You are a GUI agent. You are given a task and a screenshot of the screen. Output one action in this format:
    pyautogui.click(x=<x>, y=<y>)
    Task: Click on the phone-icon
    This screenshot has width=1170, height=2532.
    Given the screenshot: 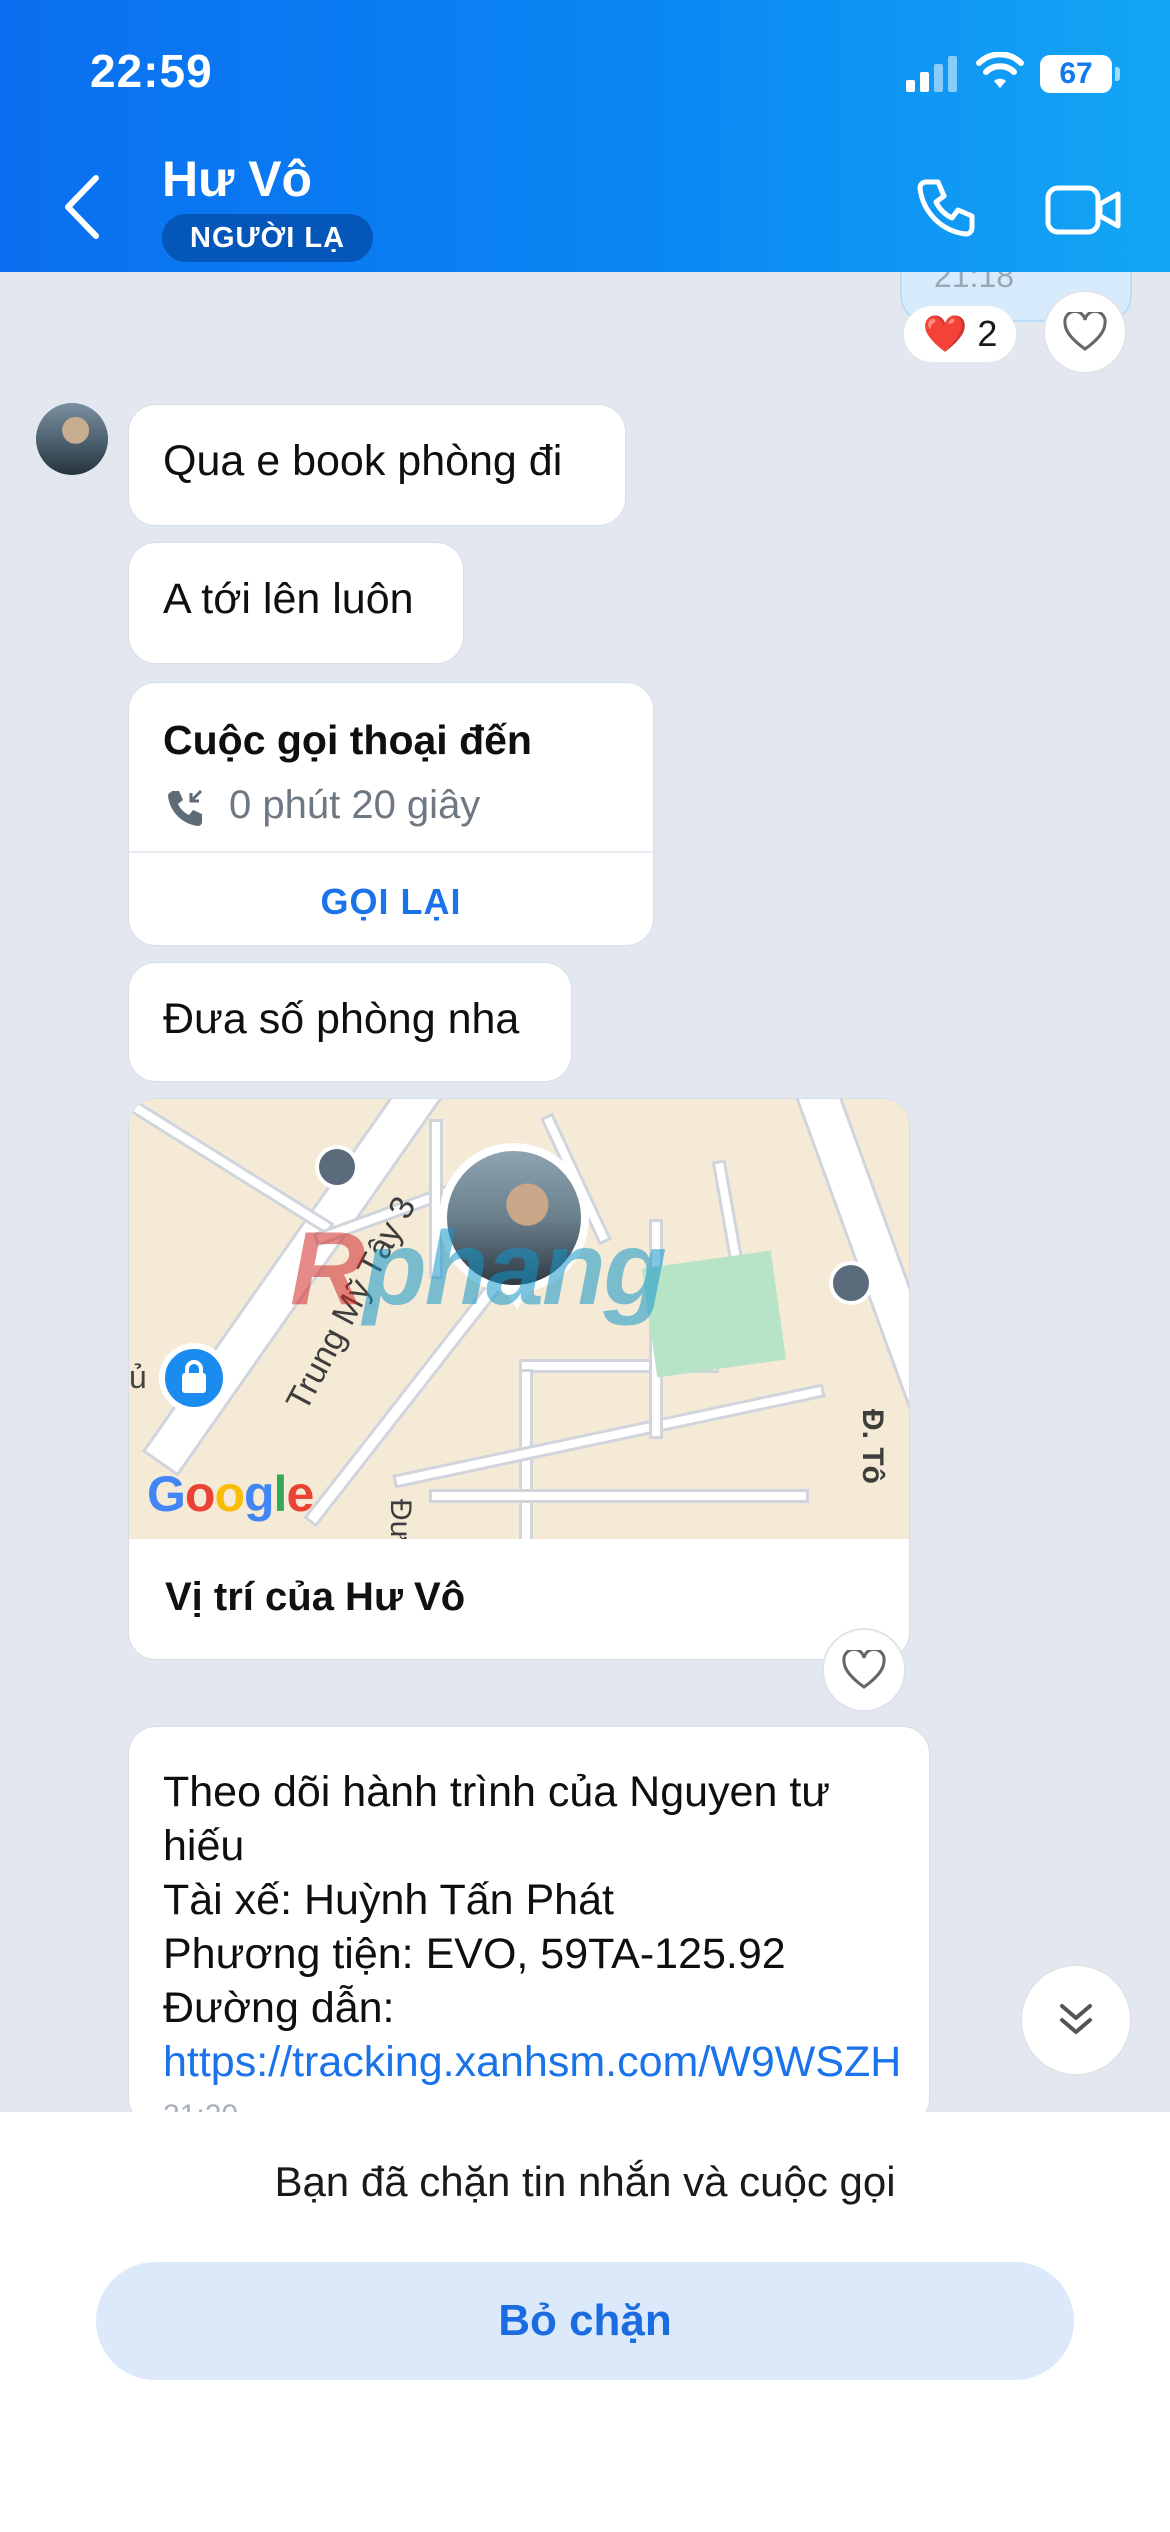 What is the action you would take?
    pyautogui.click(x=945, y=209)
    